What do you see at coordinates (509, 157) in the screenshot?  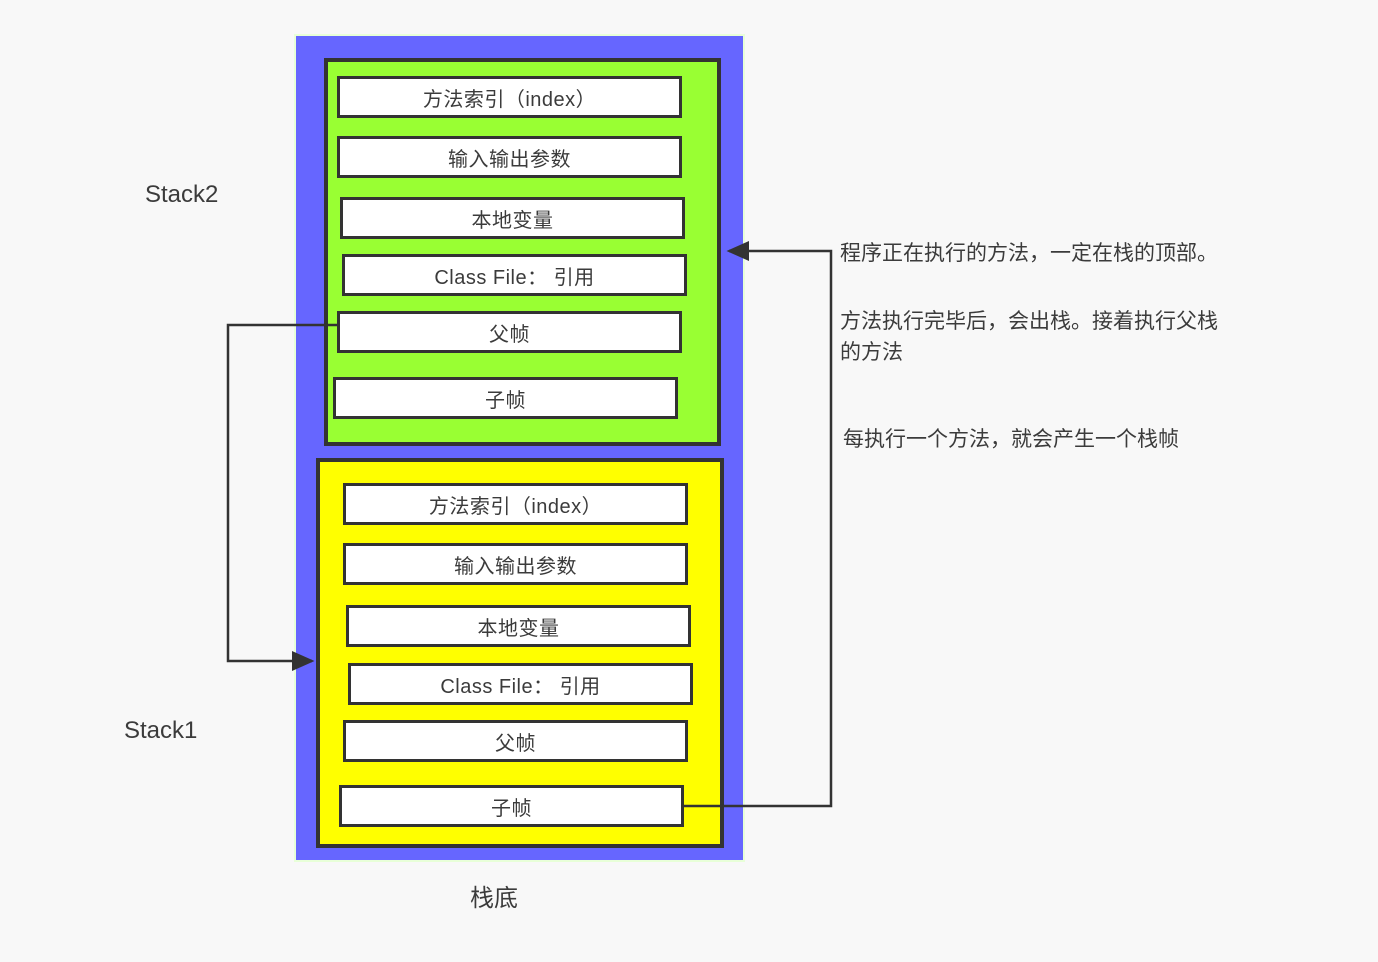 I see `stack2-row-io-params: 输入输出参数` at bounding box center [509, 157].